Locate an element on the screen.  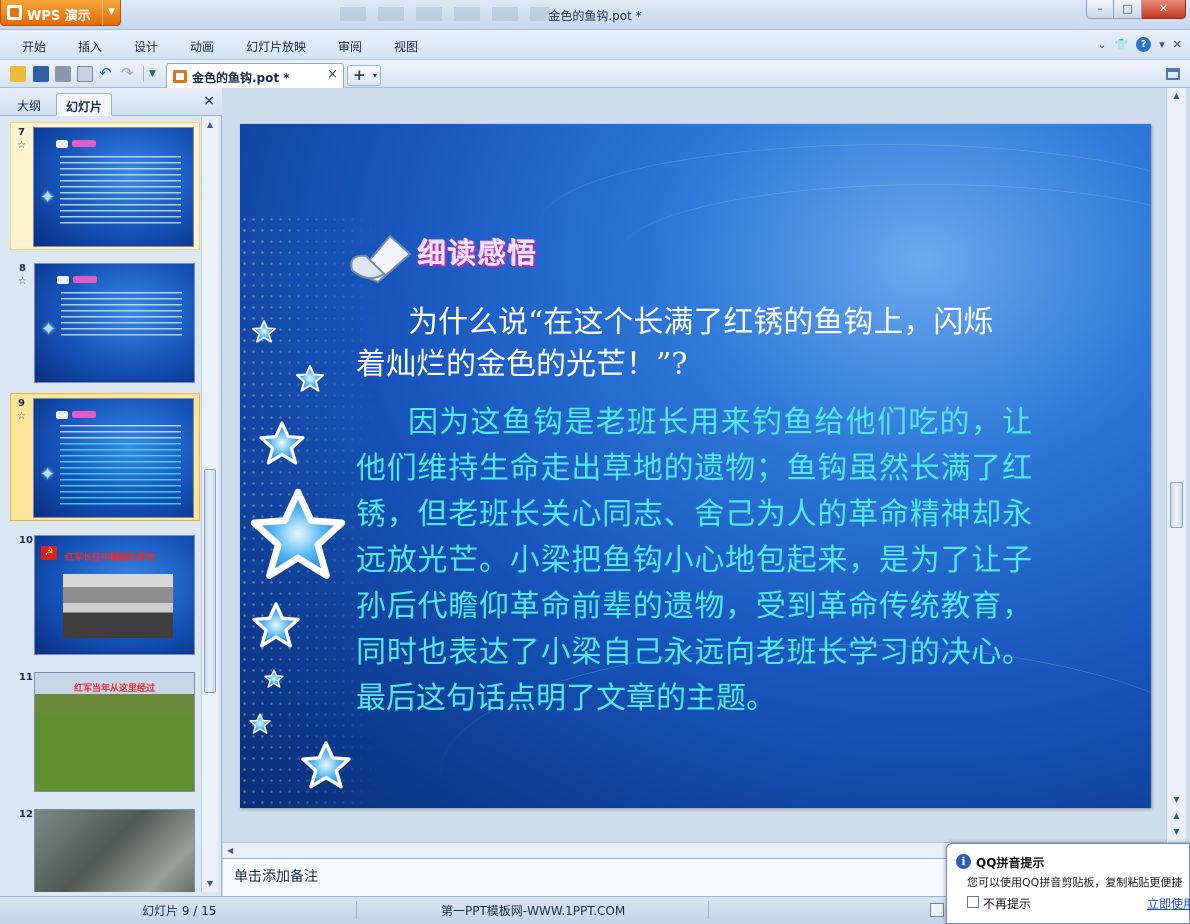
close-ribbon-icon: ✕ is located at coordinates (1177, 44).